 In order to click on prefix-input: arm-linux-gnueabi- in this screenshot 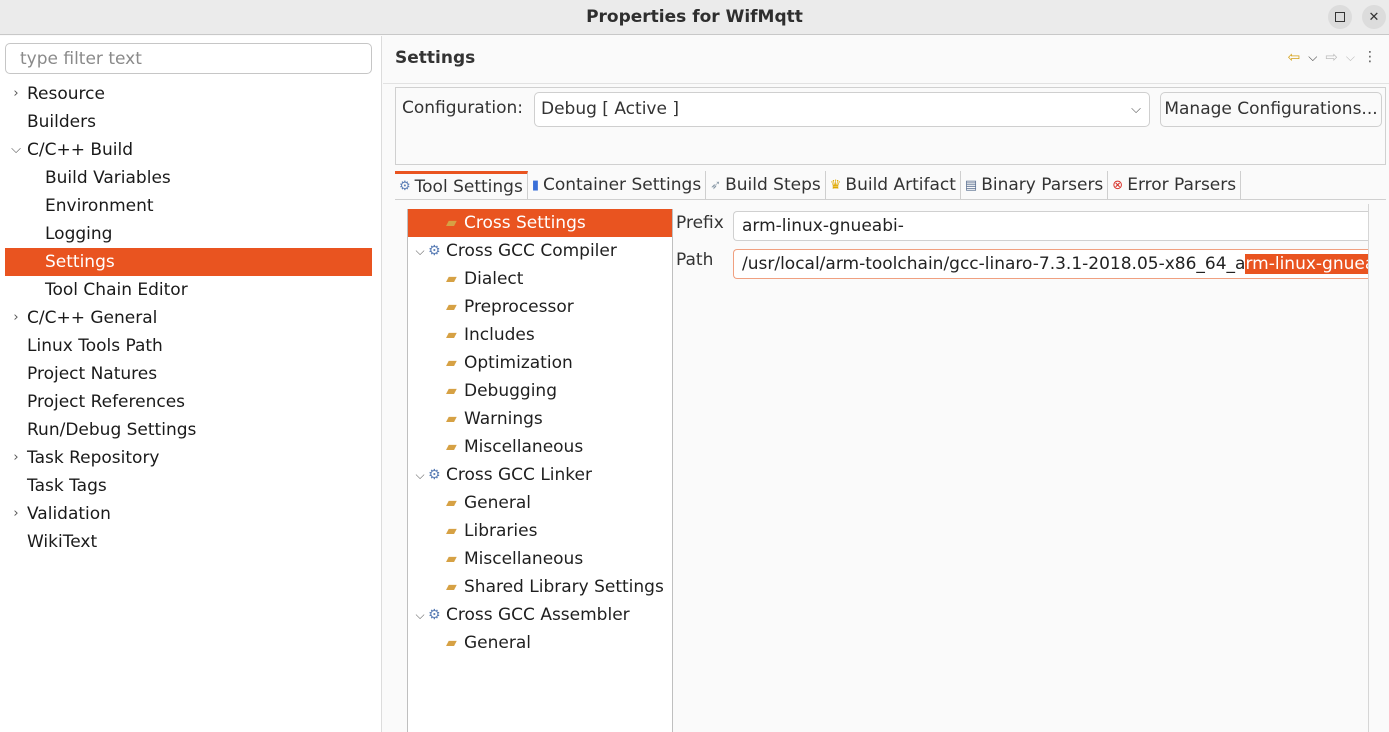, I will do `click(1050, 226)`.